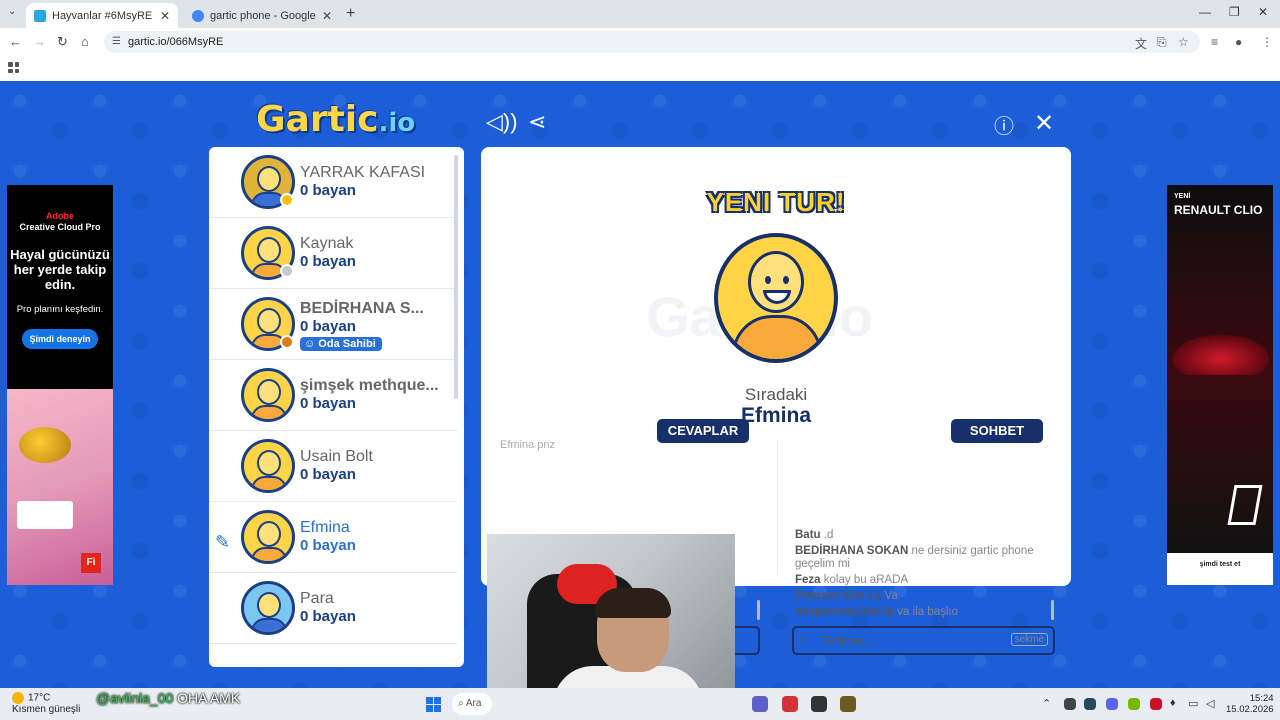  Describe the element at coordinates (317, 598) in the screenshot. I see `player-name: Para` at that location.